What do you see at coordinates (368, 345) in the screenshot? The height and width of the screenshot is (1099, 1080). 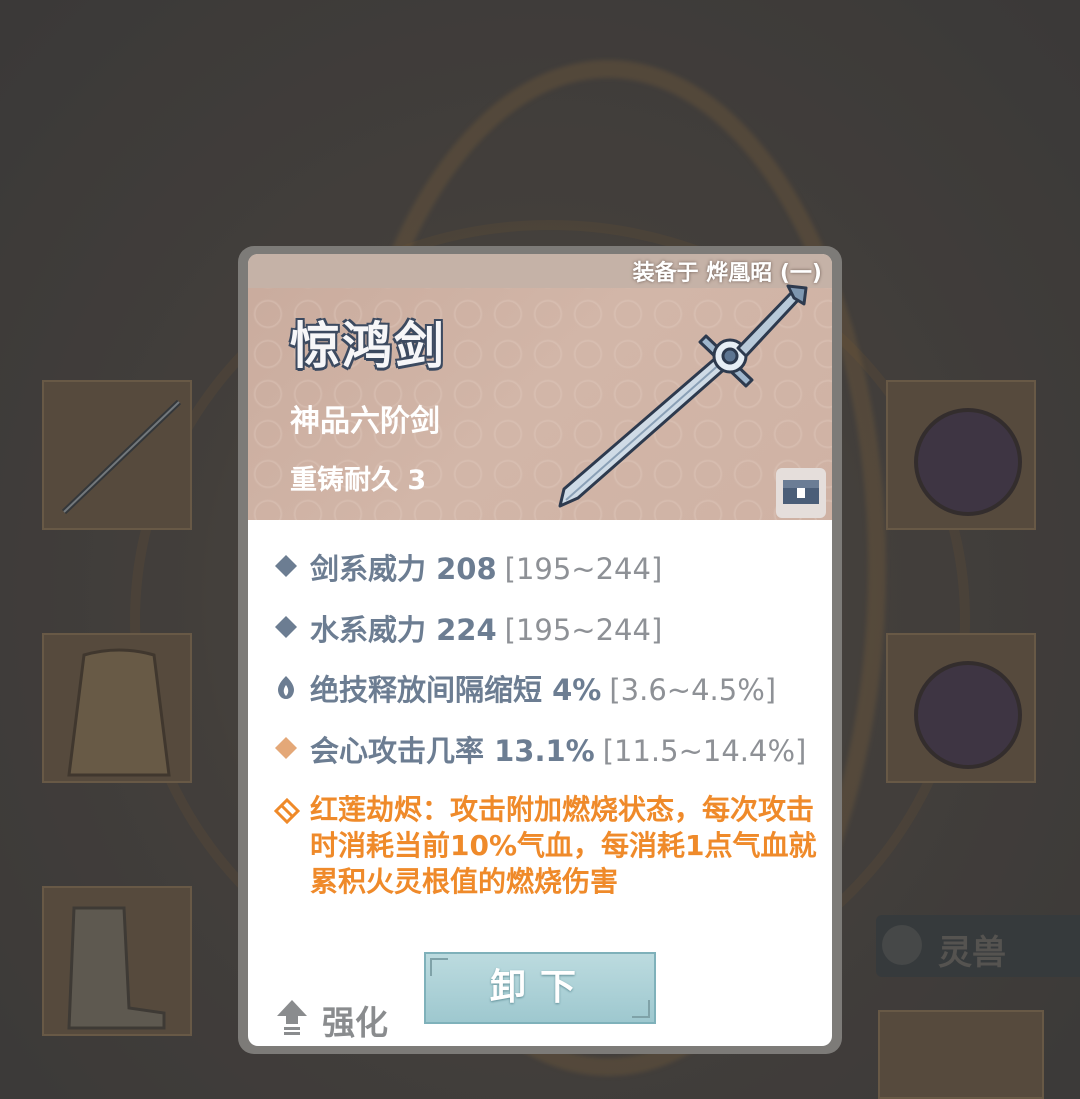 I see `item-name: 惊鸿剑` at bounding box center [368, 345].